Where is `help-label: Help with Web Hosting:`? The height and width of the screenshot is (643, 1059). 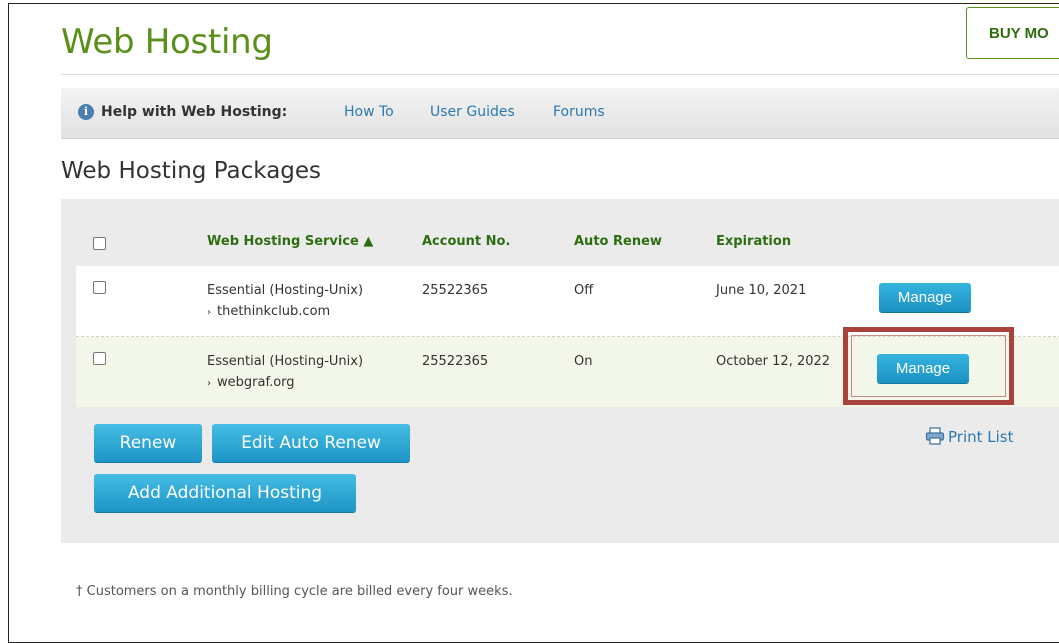
help-label: Help with Web Hosting: is located at coordinates (194, 112).